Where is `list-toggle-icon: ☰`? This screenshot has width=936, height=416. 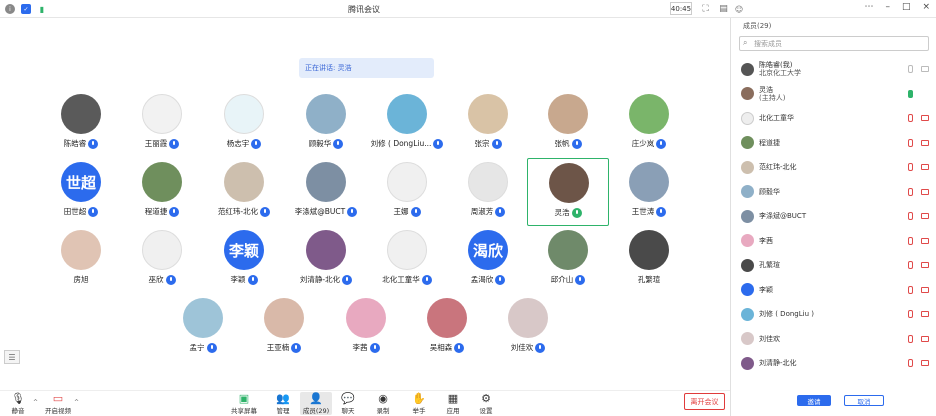 list-toggle-icon: ☰ is located at coordinates (12, 357).